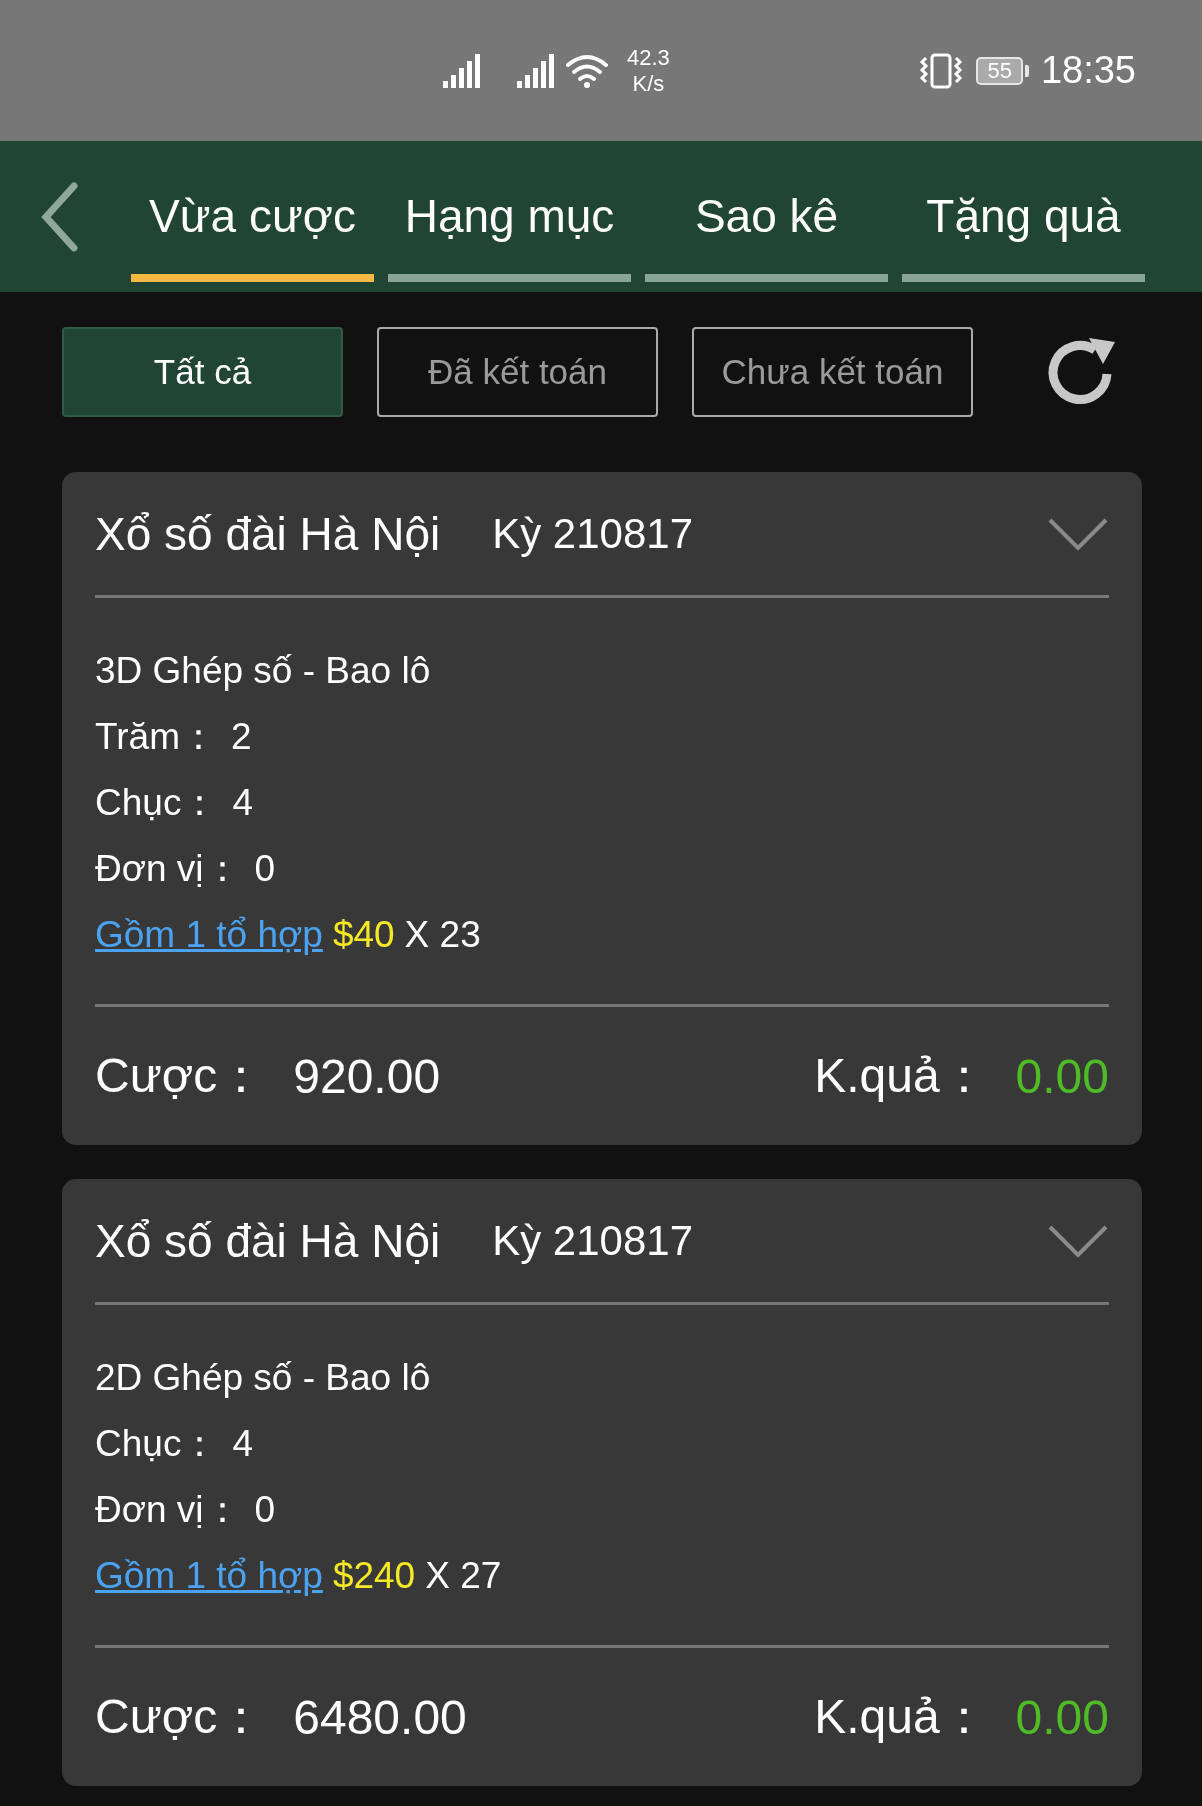  Describe the element at coordinates (263, 671) in the screenshot. I see `bet-type: 3D Ghép số - Bao lô` at that location.